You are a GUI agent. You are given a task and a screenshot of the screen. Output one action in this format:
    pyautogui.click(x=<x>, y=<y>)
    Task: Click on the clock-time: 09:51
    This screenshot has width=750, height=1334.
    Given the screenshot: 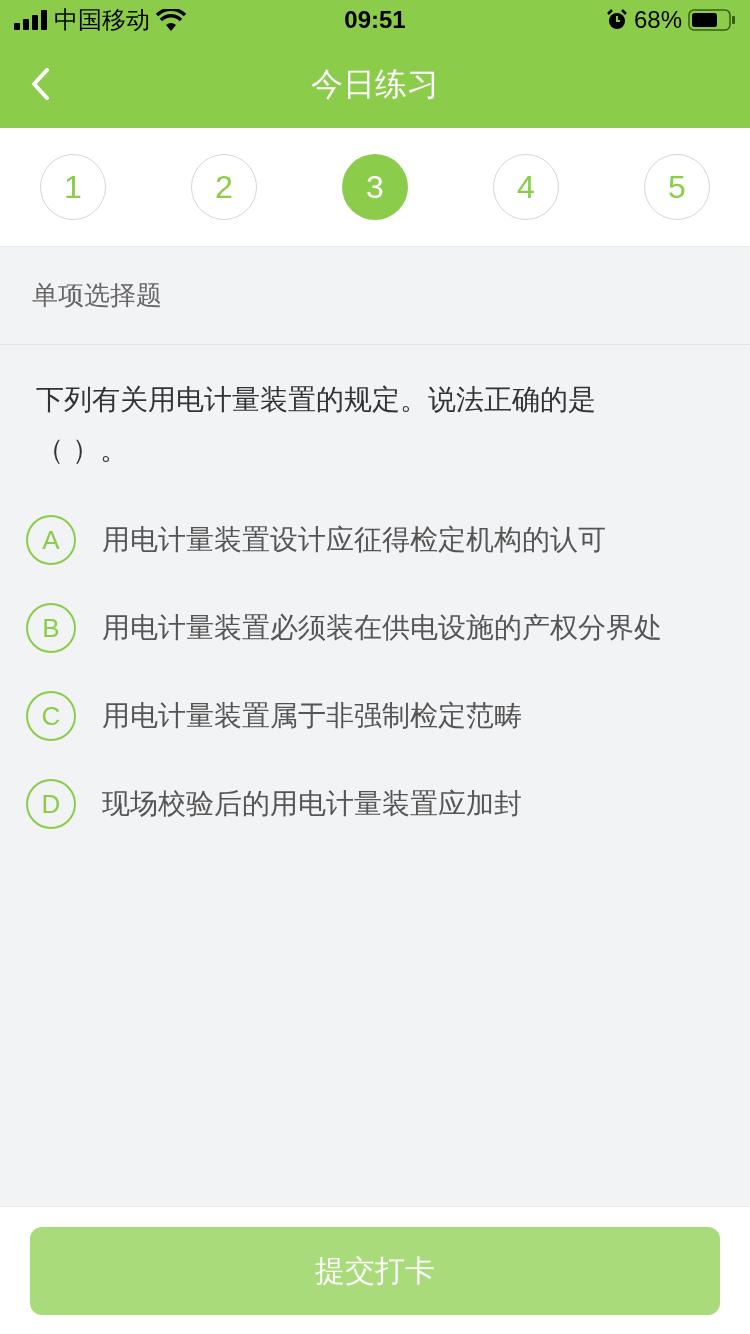 What is the action you would take?
    pyautogui.click(x=375, y=20)
    